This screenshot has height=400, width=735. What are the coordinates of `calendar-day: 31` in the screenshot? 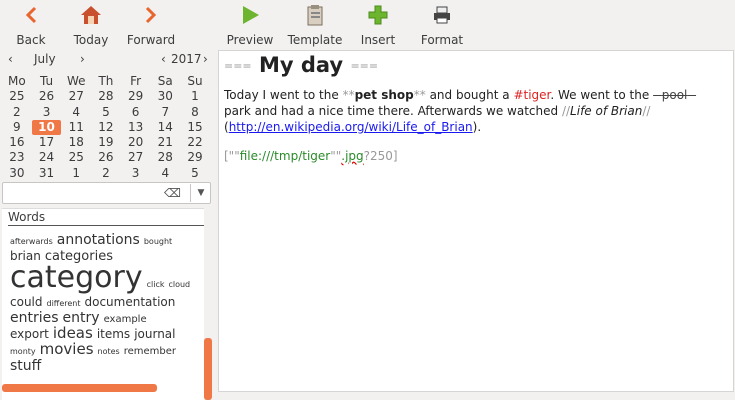 It's located at (47, 173).